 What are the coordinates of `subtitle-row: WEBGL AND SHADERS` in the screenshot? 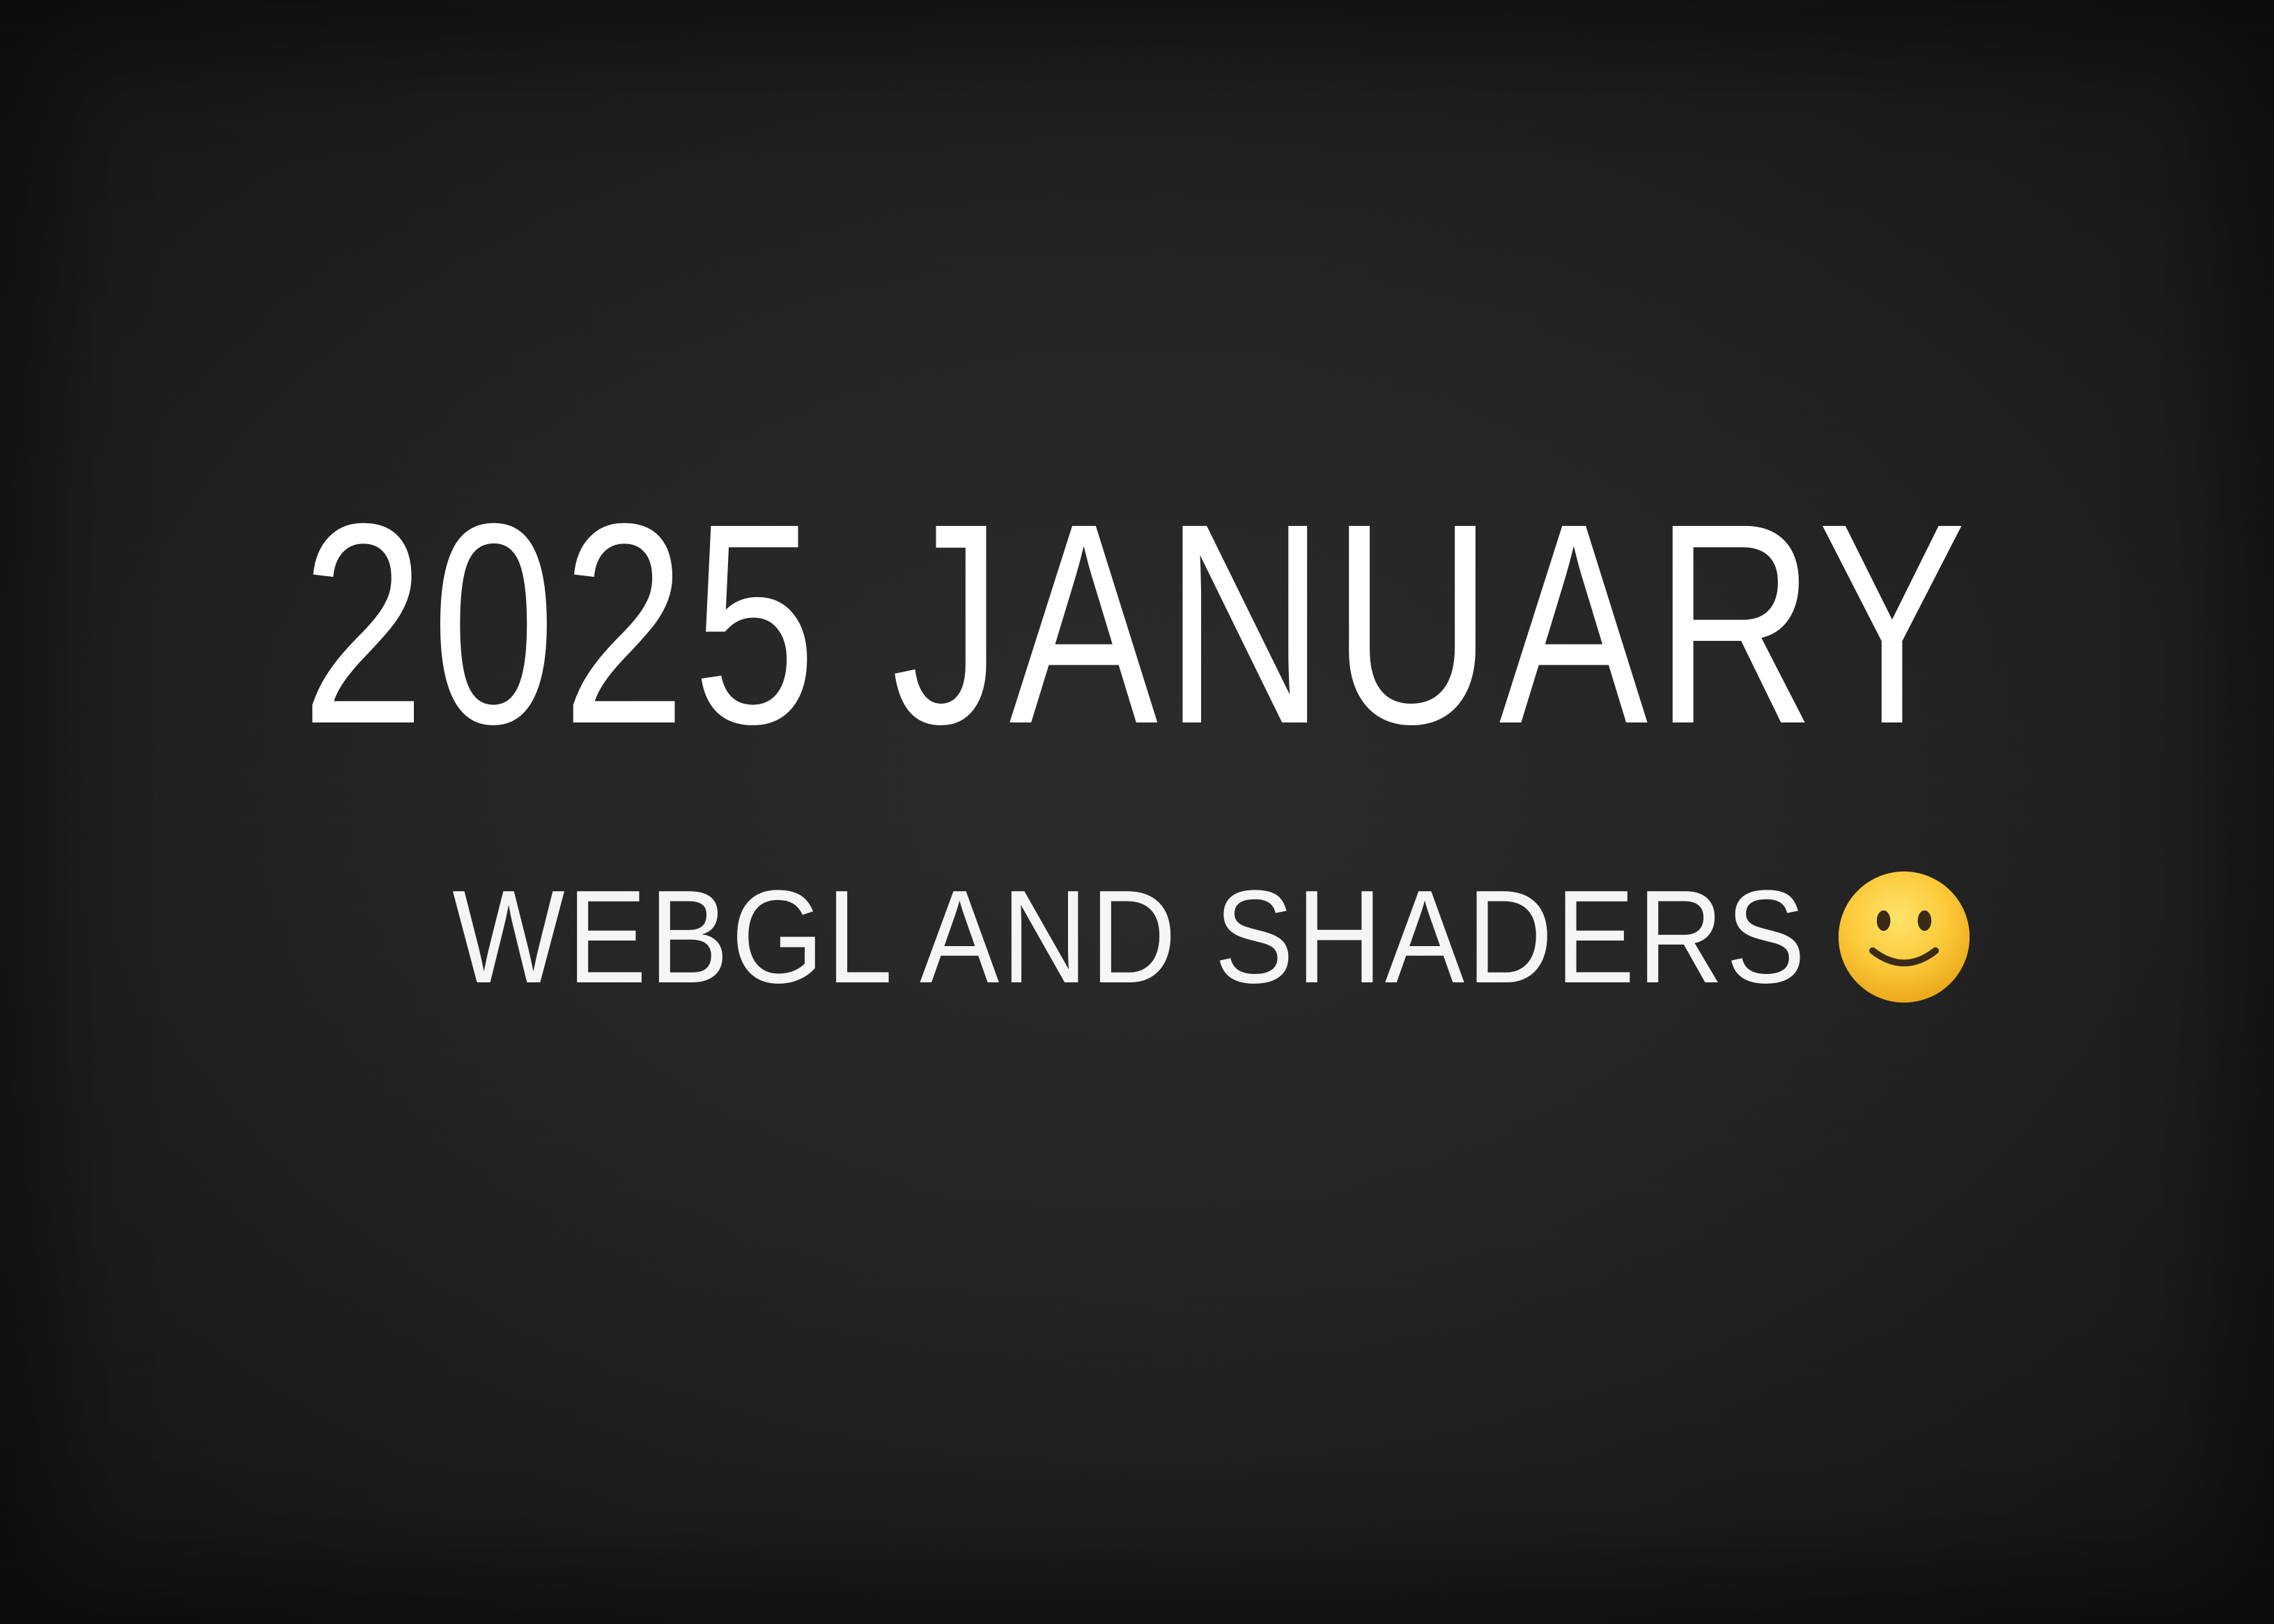 It's located at (1137, 937).